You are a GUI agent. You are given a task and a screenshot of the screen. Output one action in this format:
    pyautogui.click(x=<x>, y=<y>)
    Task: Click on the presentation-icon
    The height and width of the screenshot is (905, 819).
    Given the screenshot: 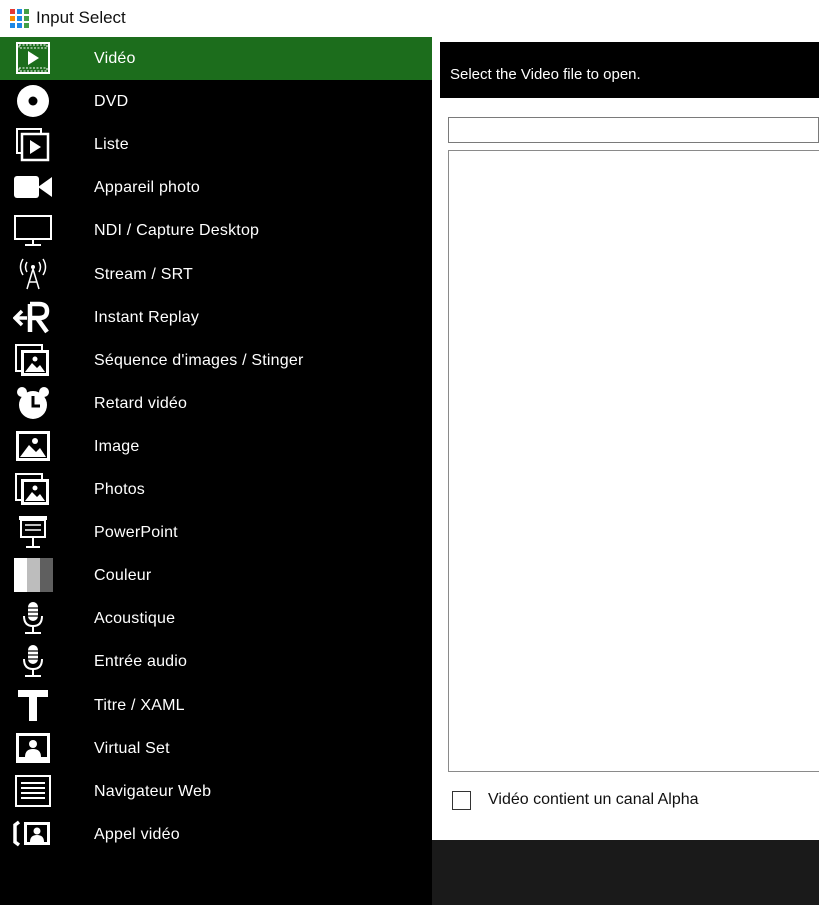 What is the action you would take?
    pyautogui.click(x=33, y=532)
    